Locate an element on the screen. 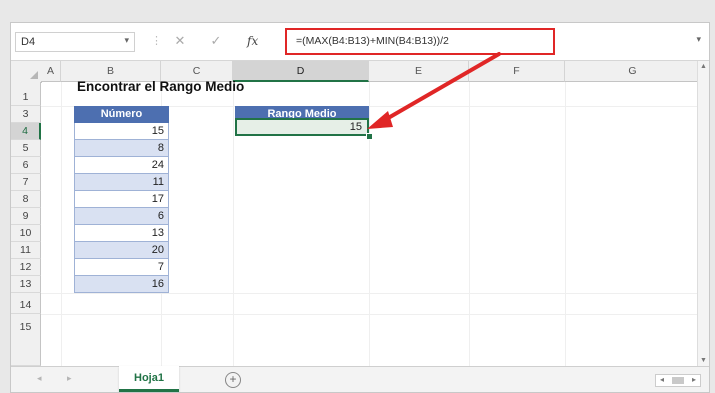 The image size is (715, 393). number-column-header: Número is located at coordinates (121, 114).